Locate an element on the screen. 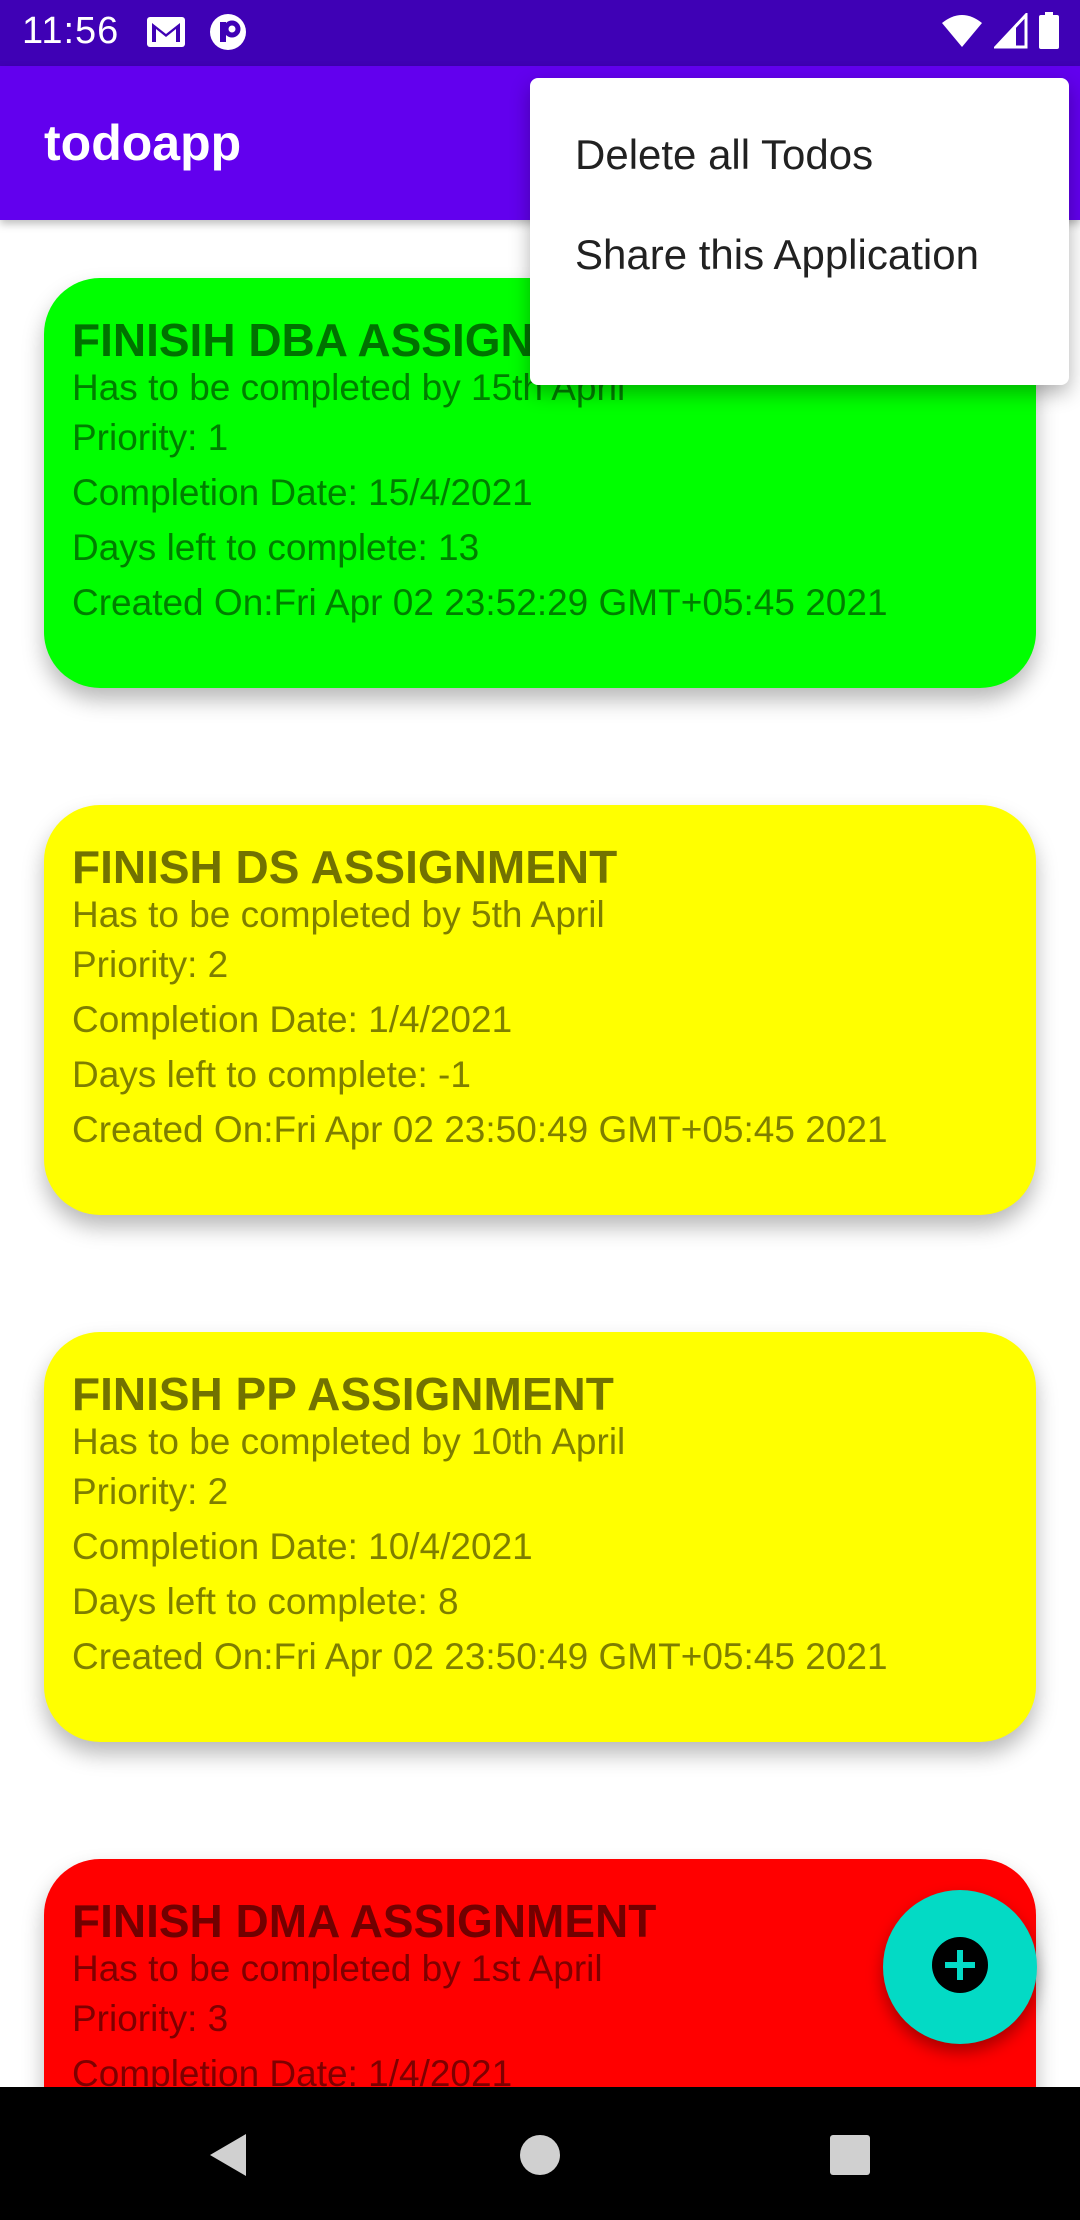 The height and width of the screenshot is (2220, 1080). app-title: todoapp is located at coordinates (143, 143).